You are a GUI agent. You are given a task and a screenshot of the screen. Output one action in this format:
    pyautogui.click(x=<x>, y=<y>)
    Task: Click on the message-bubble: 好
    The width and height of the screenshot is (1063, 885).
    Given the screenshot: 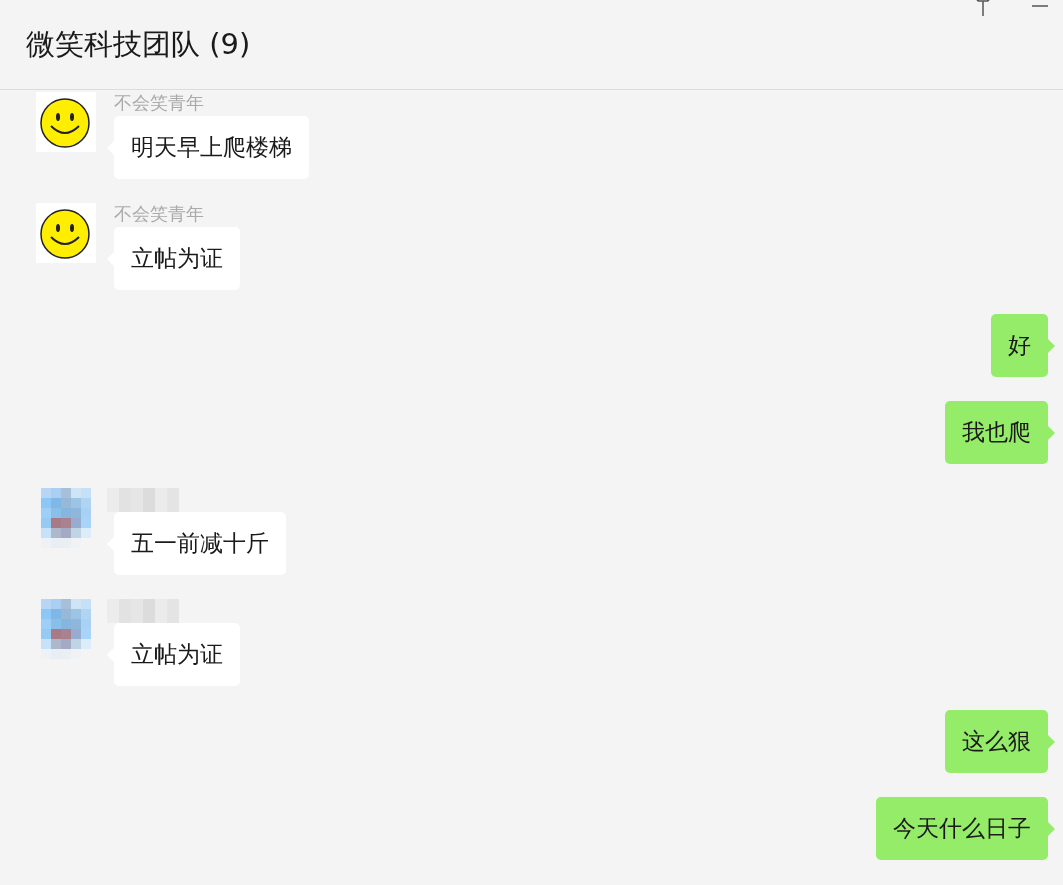 What is the action you would take?
    pyautogui.click(x=1019, y=345)
    